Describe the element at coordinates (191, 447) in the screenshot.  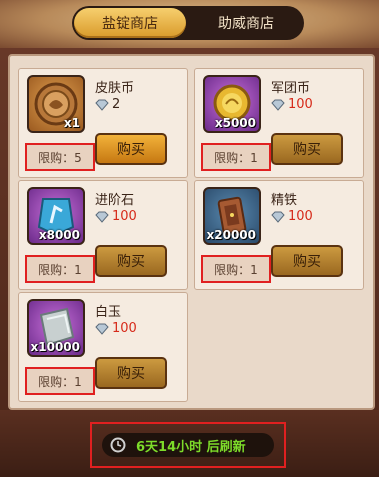
I see `refresh-countdown-text: 6天14小时 后刷新` at that location.